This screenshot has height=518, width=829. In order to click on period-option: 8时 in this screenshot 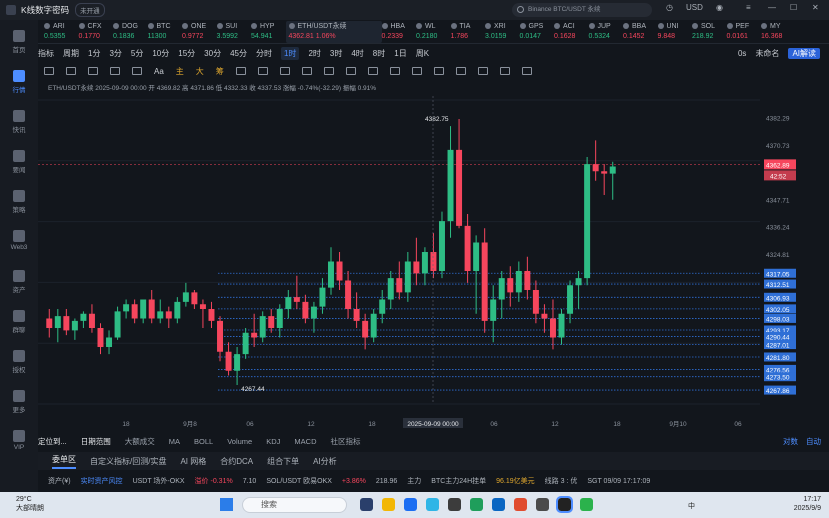, I will do `click(379, 53)`.